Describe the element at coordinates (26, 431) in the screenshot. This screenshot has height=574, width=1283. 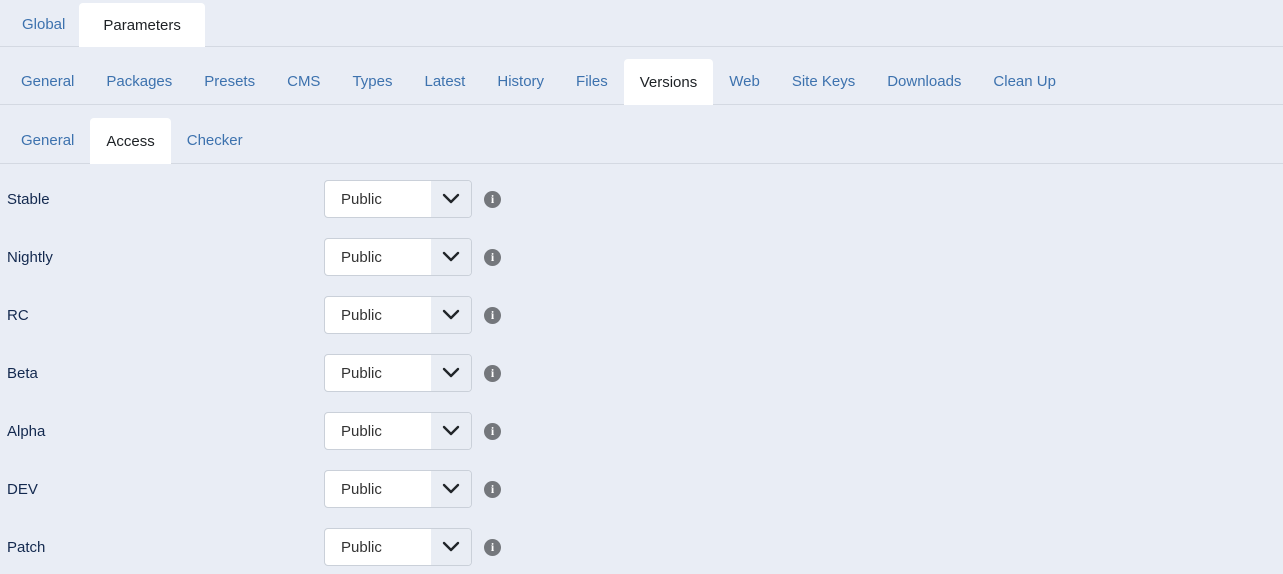
I see `field-label-alpha: Alpha` at that location.